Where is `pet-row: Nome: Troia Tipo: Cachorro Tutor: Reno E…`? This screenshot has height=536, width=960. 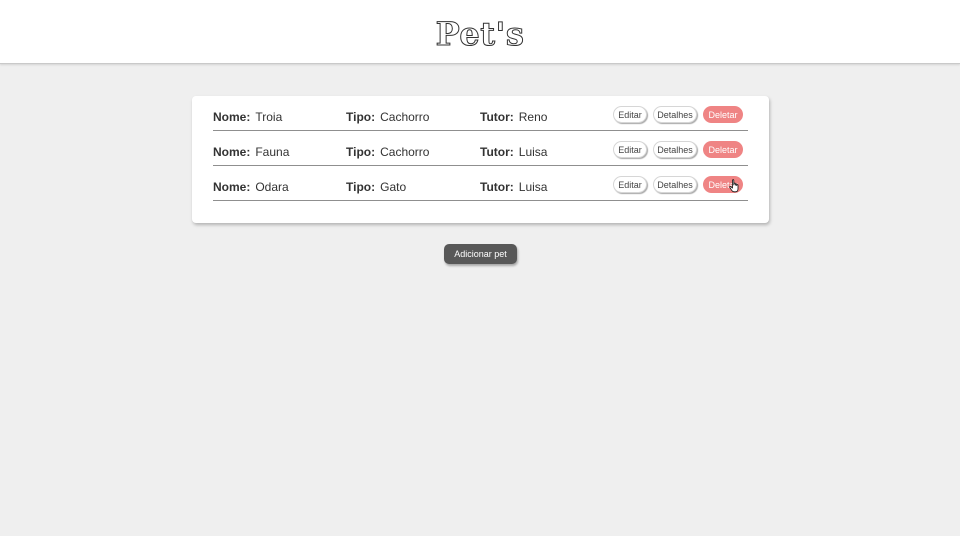 pet-row: Nome: Troia Tipo: Cachorro Tutor: Reno E… is located at coordinates (480, 113).